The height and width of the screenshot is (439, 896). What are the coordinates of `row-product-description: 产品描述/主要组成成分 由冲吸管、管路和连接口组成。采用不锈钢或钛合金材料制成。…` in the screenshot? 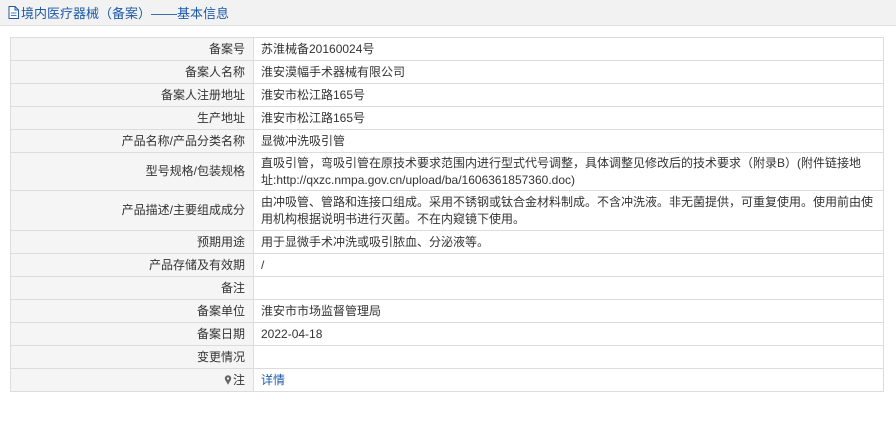 It's located at (447, 210).